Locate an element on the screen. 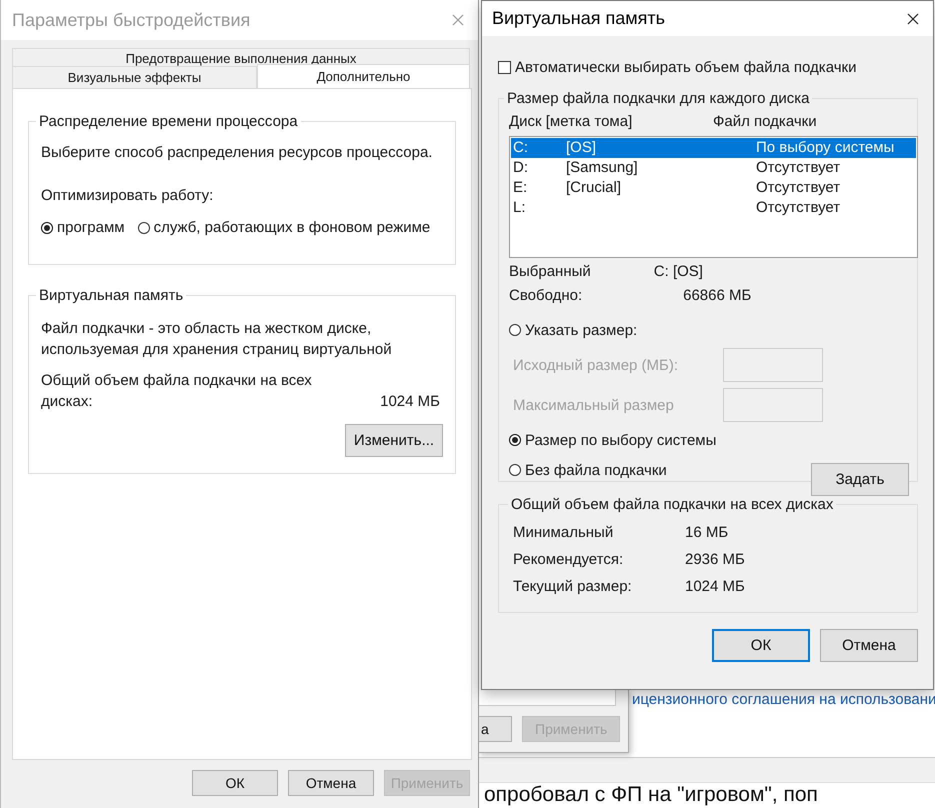 Image resolution: width=935 pixels, height=808 pixels. set-button: Задать is located at coordinates (860, 479).